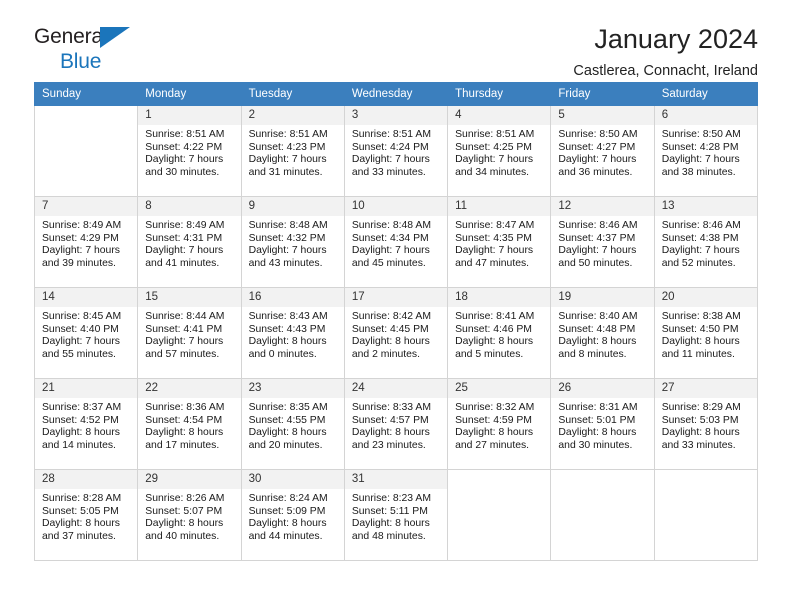 The width and height of the screenshot is (792, 612). Describe the element at coordinates (189, 388) in the screenshot. I see `day-number: 22` at that location.